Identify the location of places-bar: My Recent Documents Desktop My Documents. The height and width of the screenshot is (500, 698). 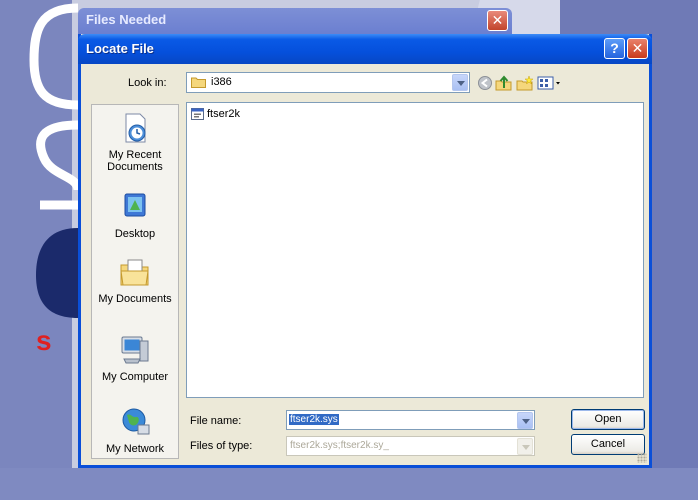
(135, 281).